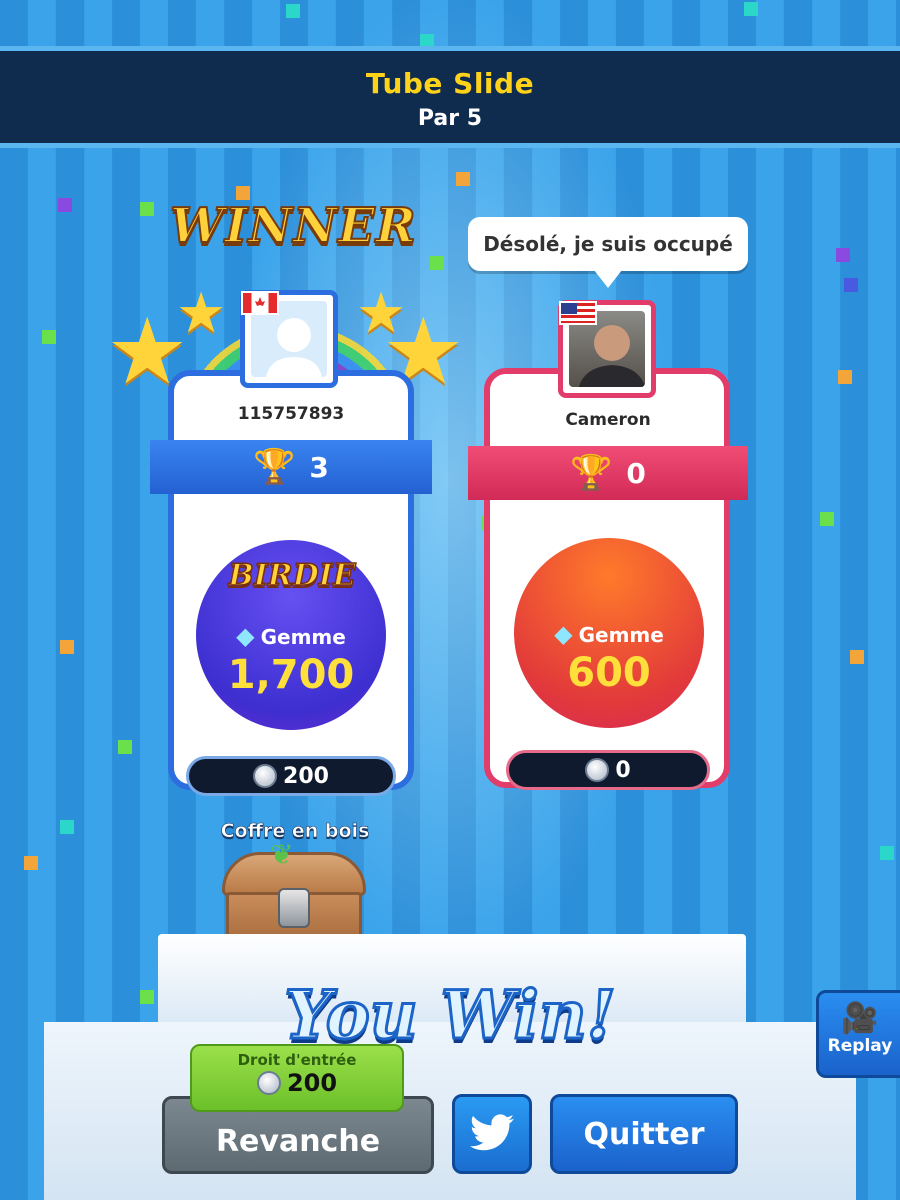 This screenshot has height=1200, width=900. Describe the element at coordinates (636, 473) in the screenshot. I see `trophy-count: 0` at that location.